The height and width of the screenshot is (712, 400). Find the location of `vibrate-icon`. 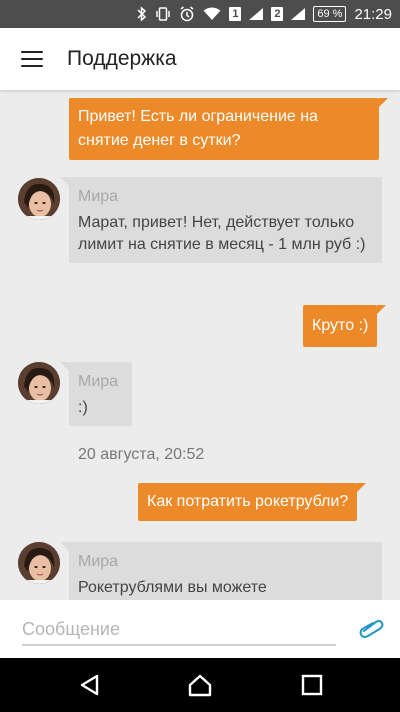

vibrate-icon is located at coordinates (163, 14).